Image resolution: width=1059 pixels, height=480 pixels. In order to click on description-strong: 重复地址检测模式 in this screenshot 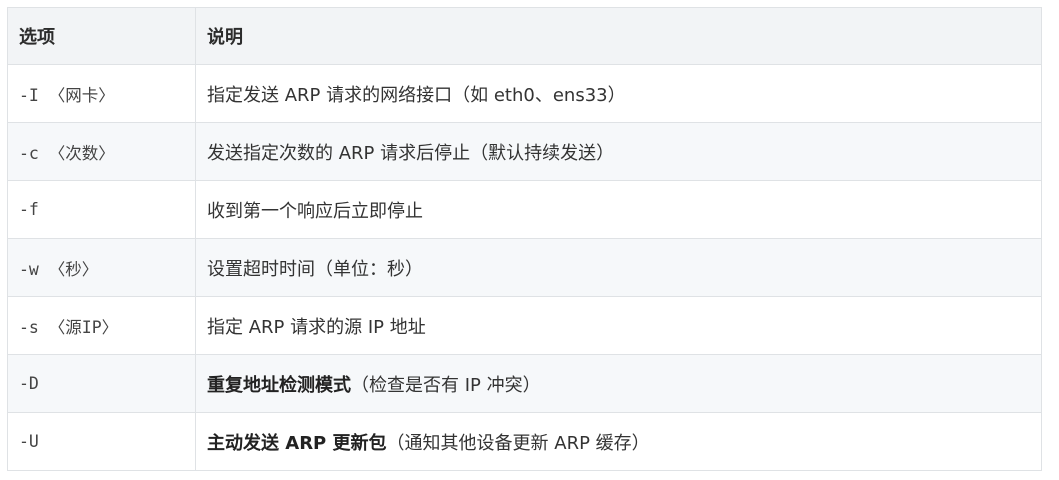, I will do `click(279, 385)`.